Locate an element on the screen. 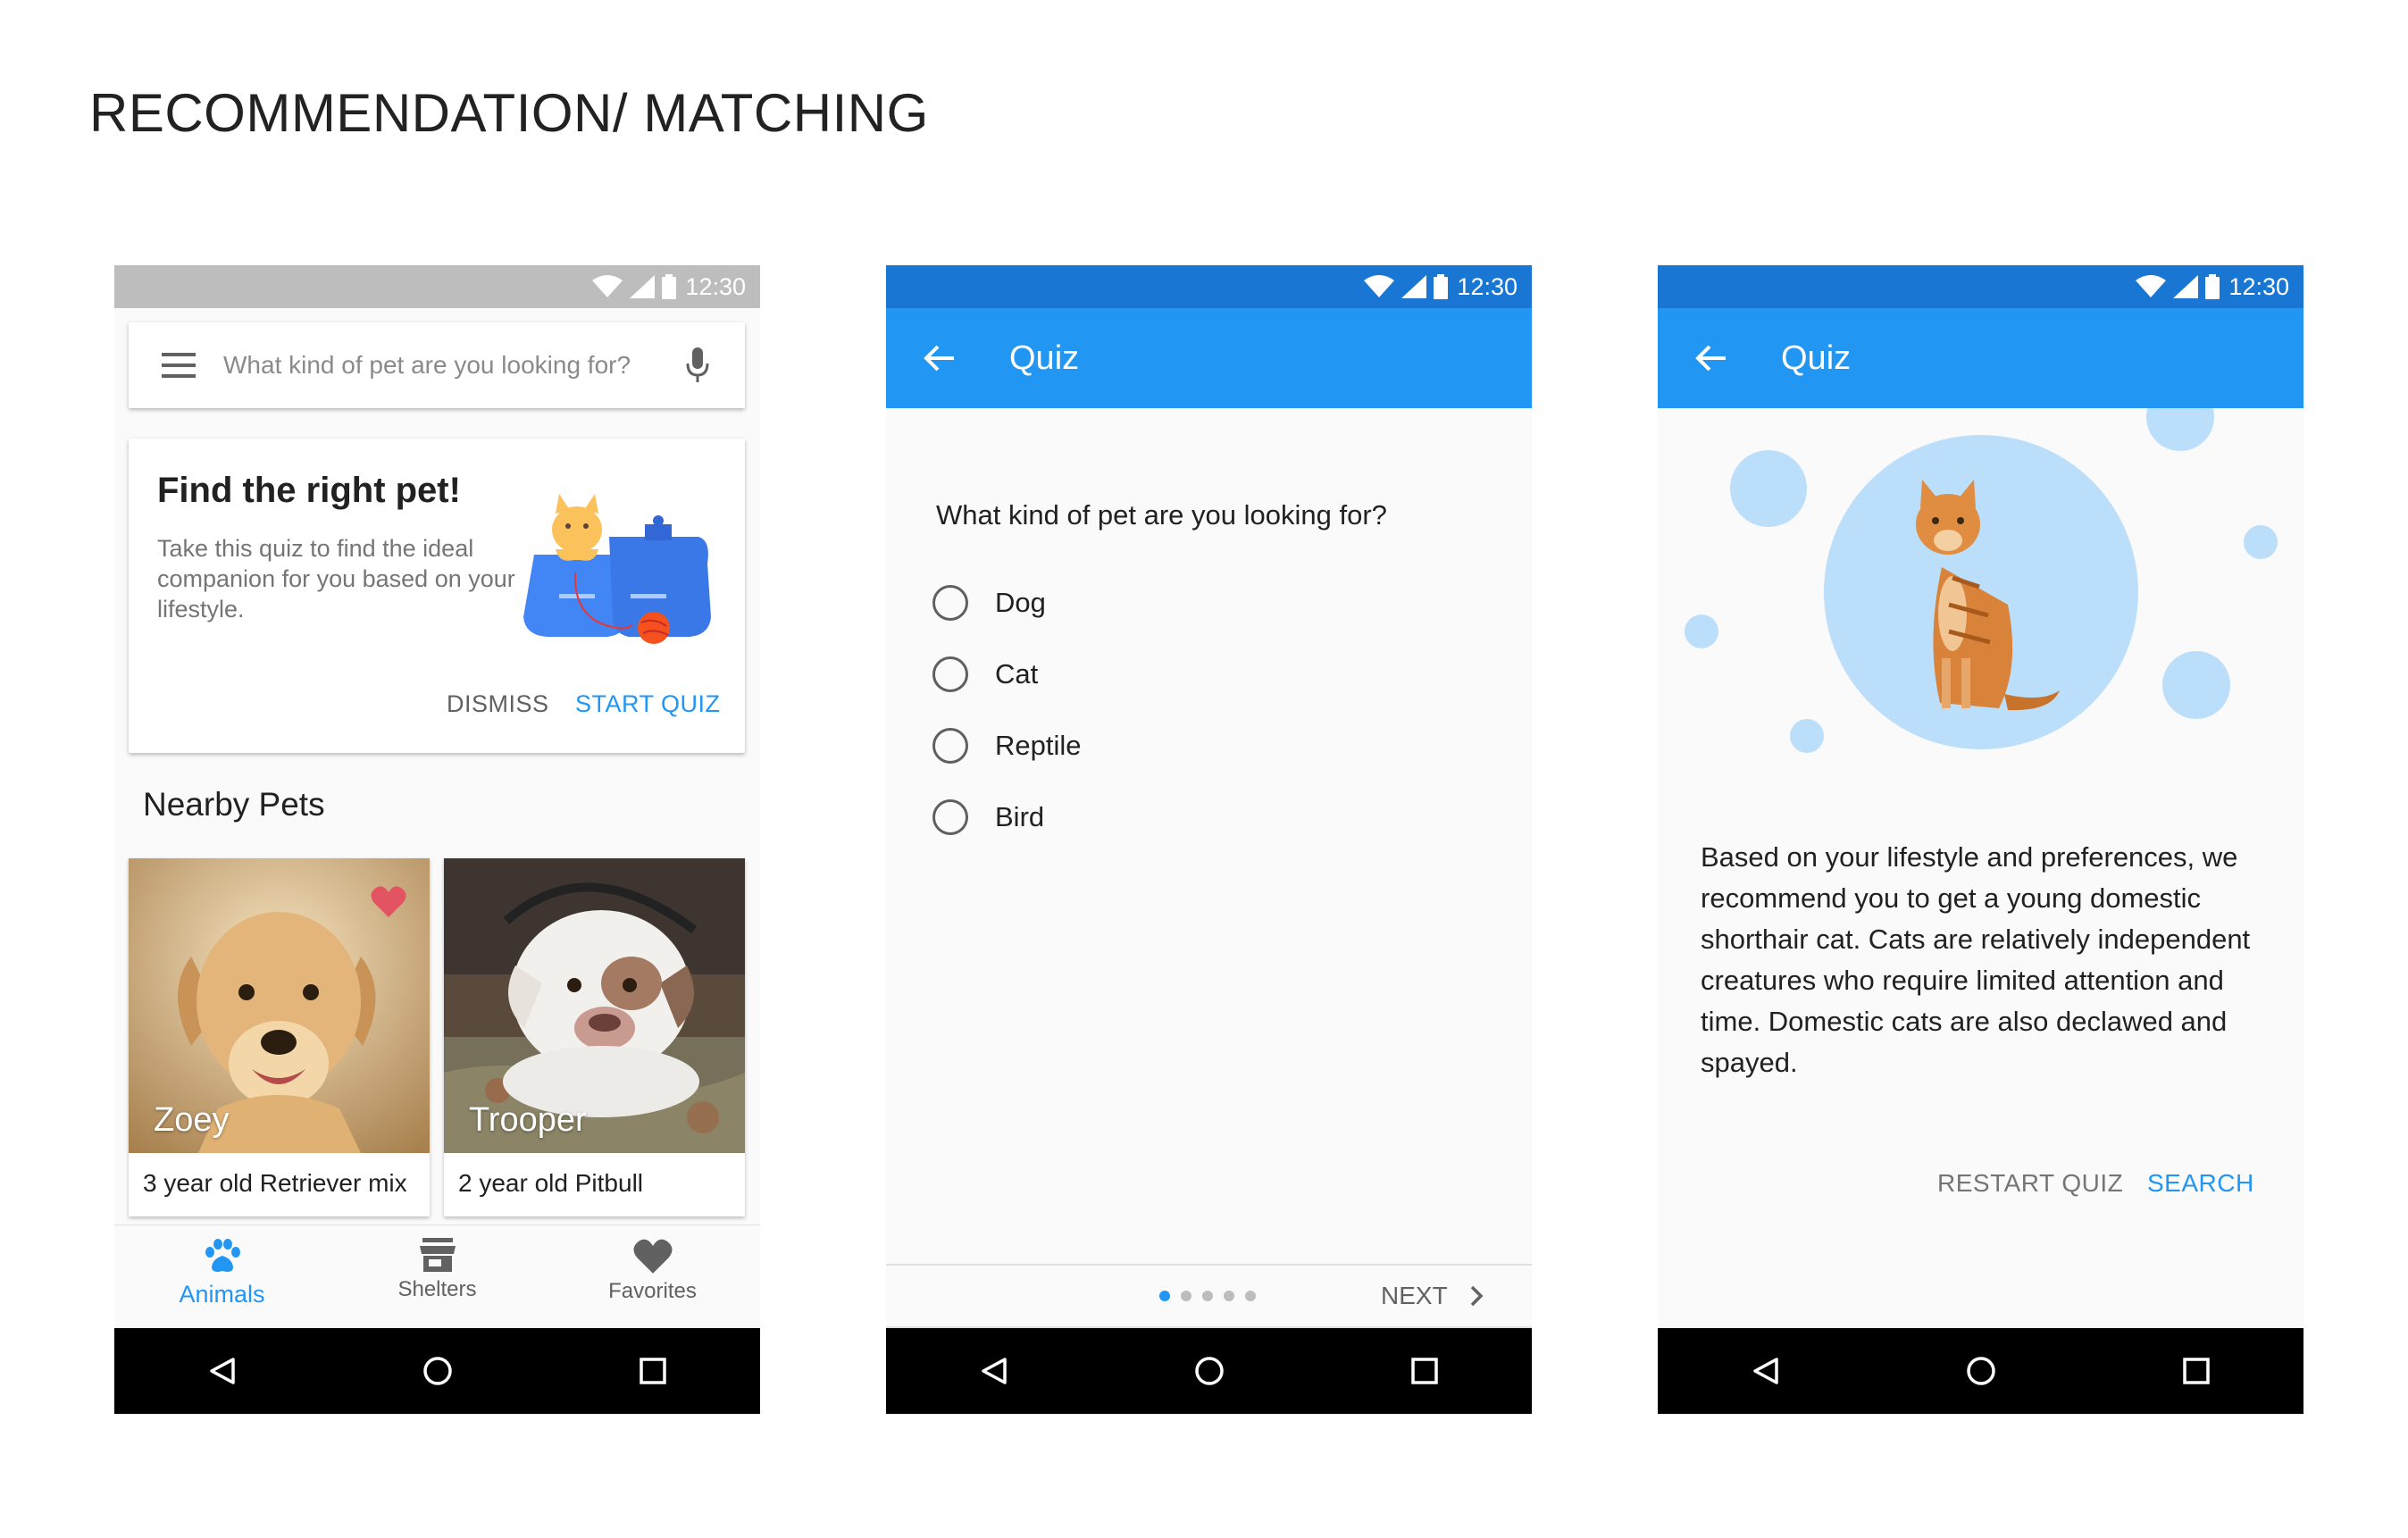 The height and width of the screenshot is (1538, 2408). nearby-pets-heading: Nearby Pets is located at coordinates (234, 804).